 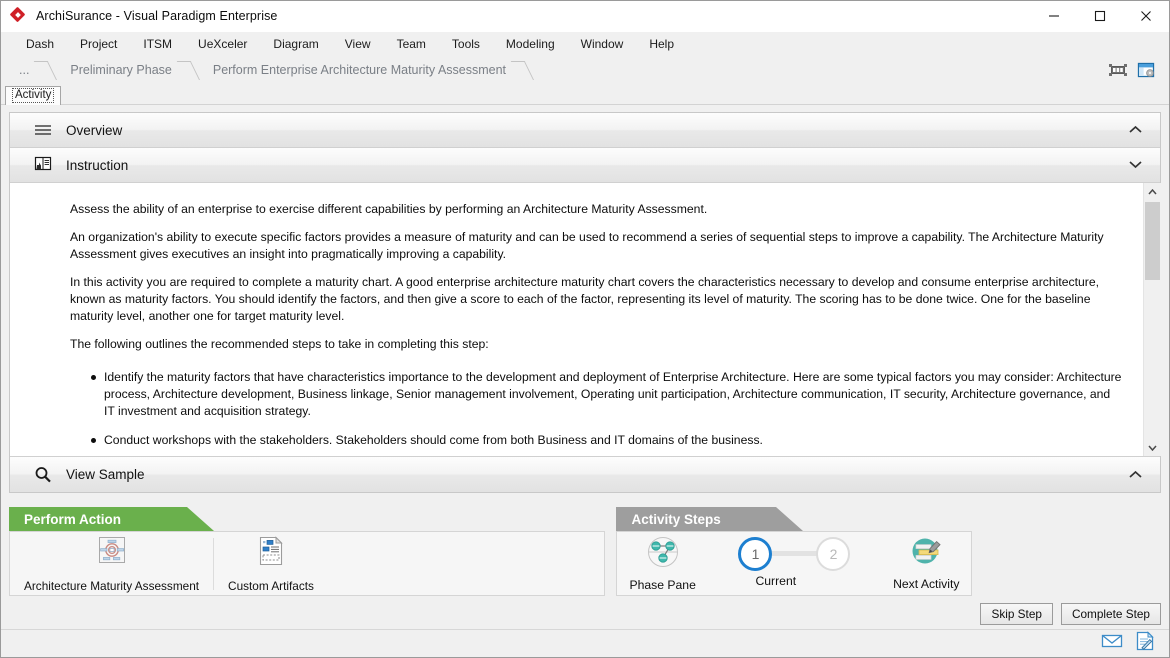 What do you see at coordinates (602, 44) in the screenshot?
I see `menu-item-window: Window` at bounding box center [602, 44].